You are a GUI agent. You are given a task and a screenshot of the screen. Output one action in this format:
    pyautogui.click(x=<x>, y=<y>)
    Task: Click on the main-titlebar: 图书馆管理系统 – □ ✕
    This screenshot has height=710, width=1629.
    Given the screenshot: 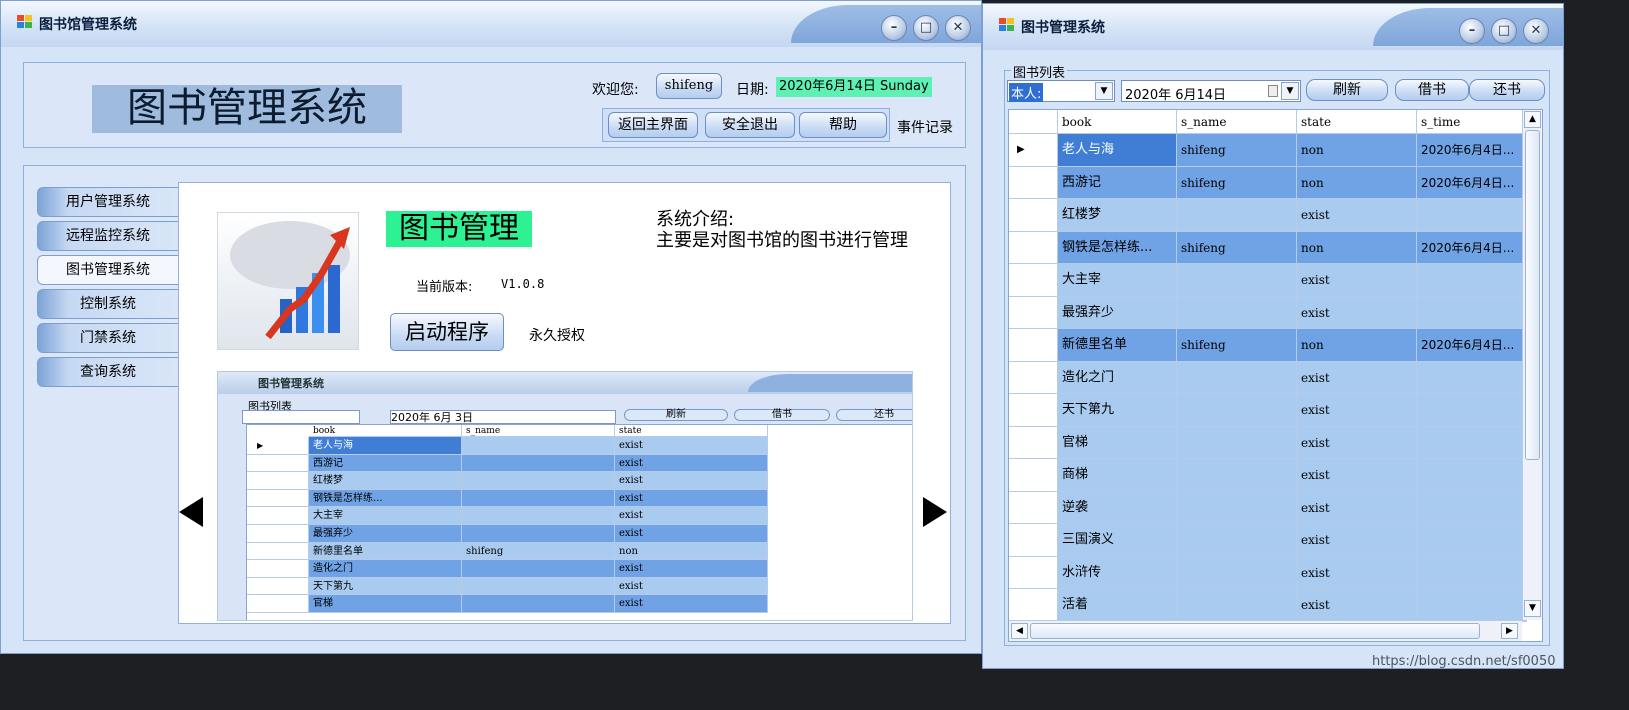 What is the action you would take?
    pyautogui.click(x=491, y=24)
    